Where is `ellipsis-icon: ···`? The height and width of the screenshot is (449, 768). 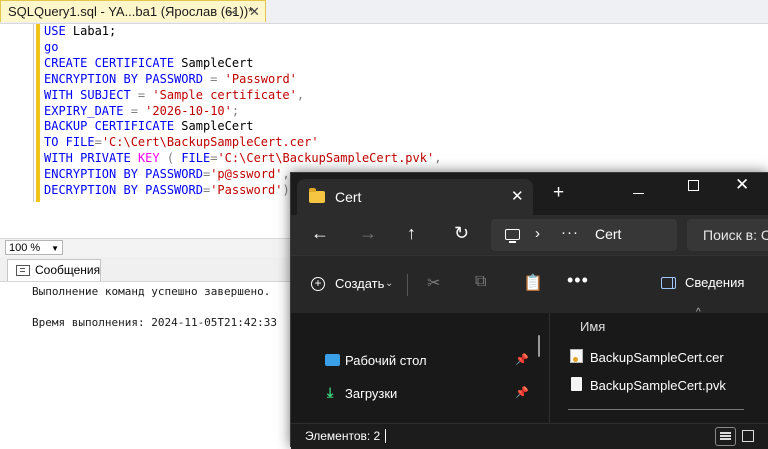
ellipsis-icon: ··· is located at coordinates (570, 232).